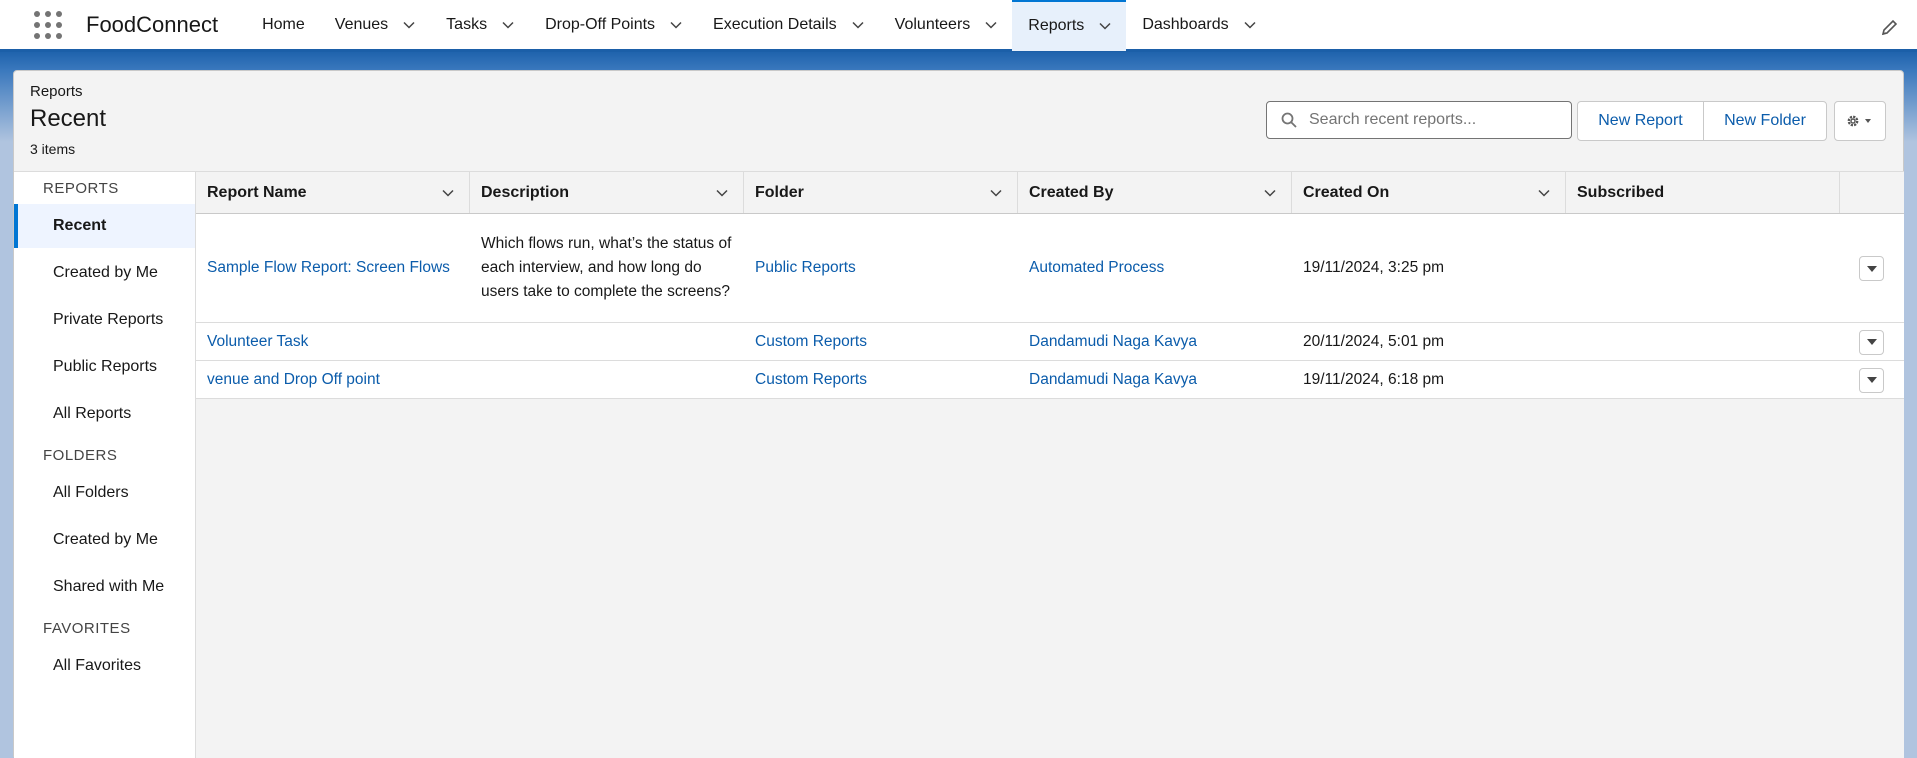 Image resolution: width=1917 pixels, height=758 pixels. What do you see at coordinates (1432, 120) in the screenshot?
I see `search-input` at bounding box center [1432, 120].